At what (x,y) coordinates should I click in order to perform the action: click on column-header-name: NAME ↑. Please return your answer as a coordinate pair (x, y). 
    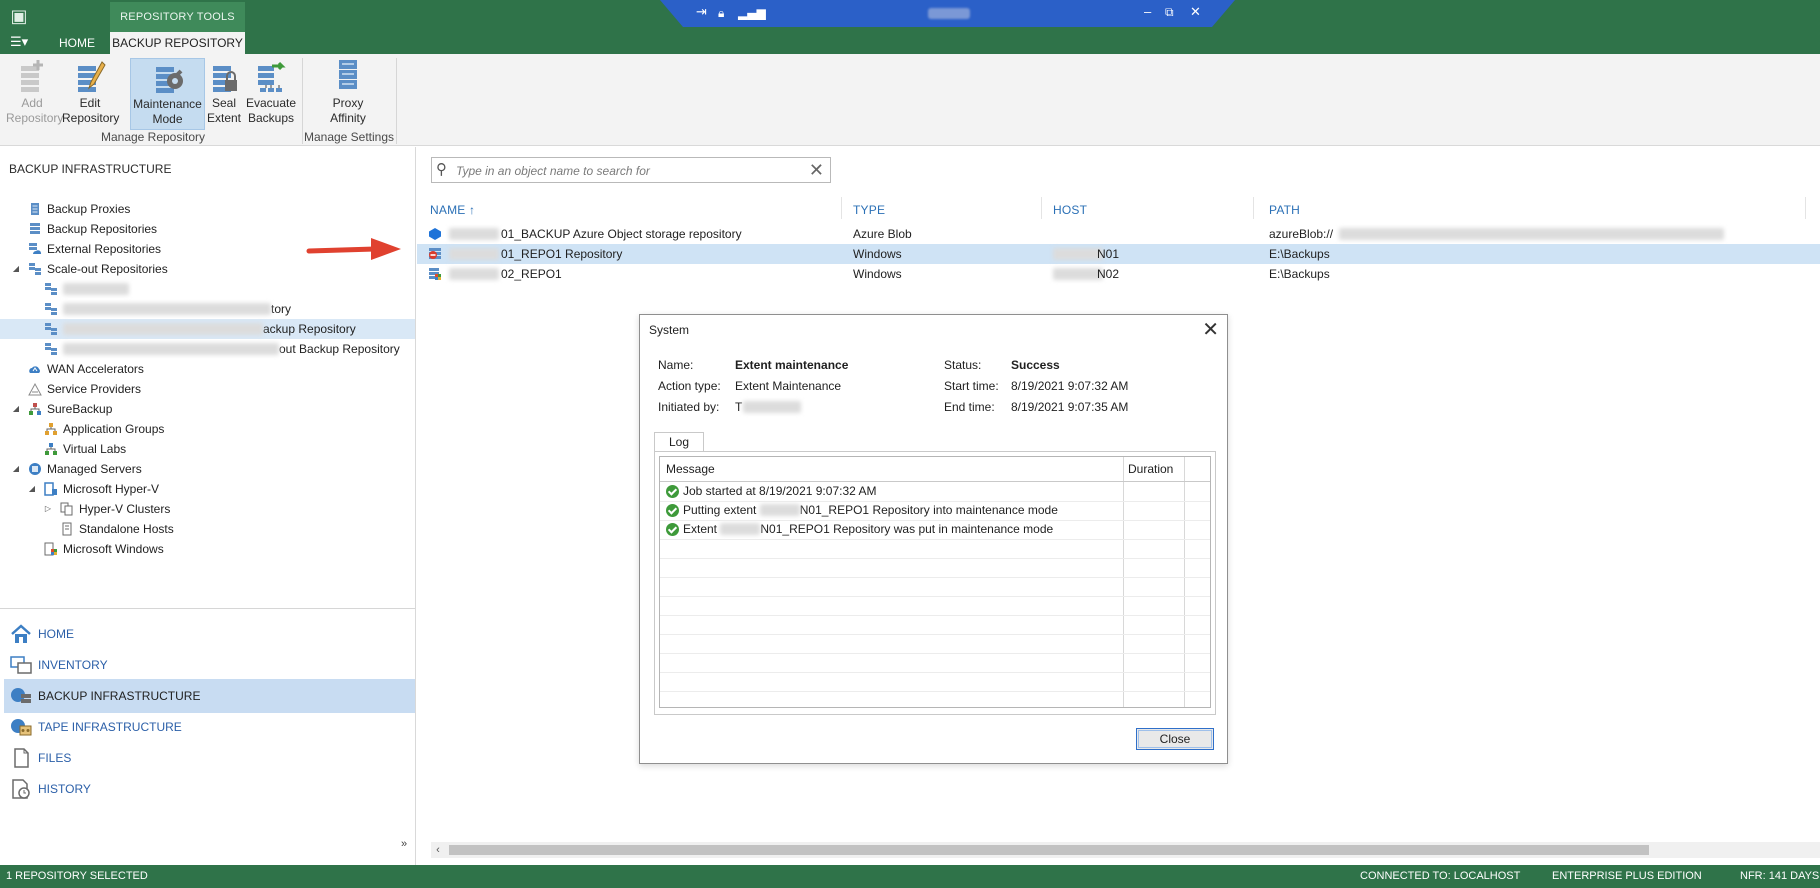
    Looking at the image, I should click on (452, 210).